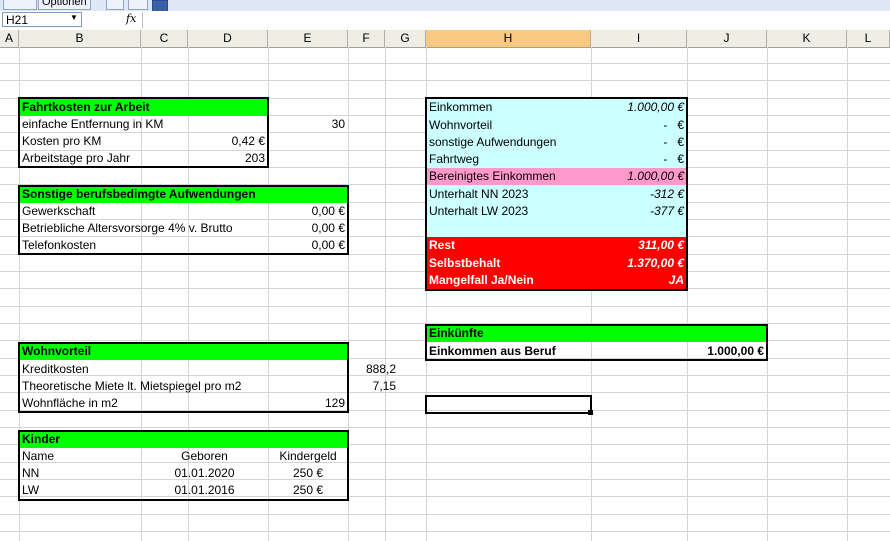 This screenshot has height=541, width=890. What do you see at coordinates (366, 38) in the screenshot?
I see `column-header-f: F` at bounding box center [366, 38].